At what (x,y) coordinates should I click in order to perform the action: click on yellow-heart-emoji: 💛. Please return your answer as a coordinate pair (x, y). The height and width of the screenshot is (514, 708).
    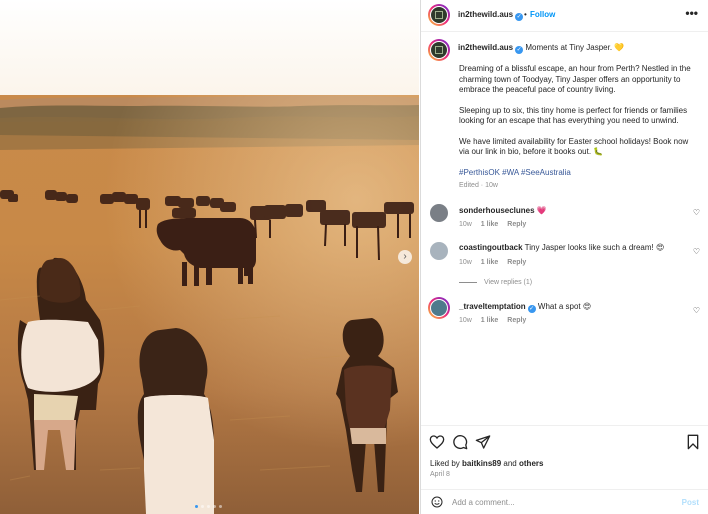
    Looking at the image, I should click on (619, 47).